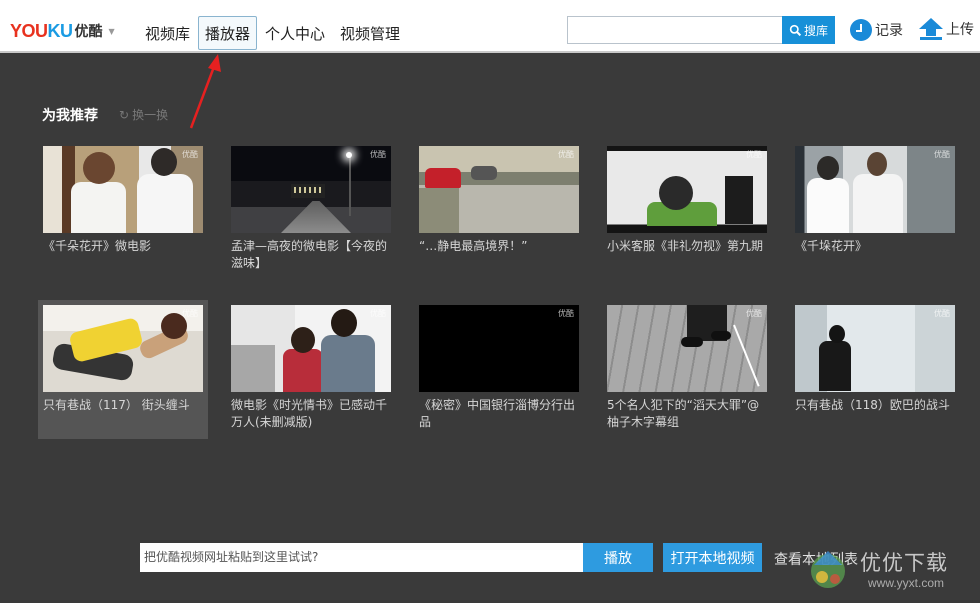 This screenshot has width=980, height=603. I want to click on video-card: 优酷 “…静电最高境界！”, so click(499, 210).